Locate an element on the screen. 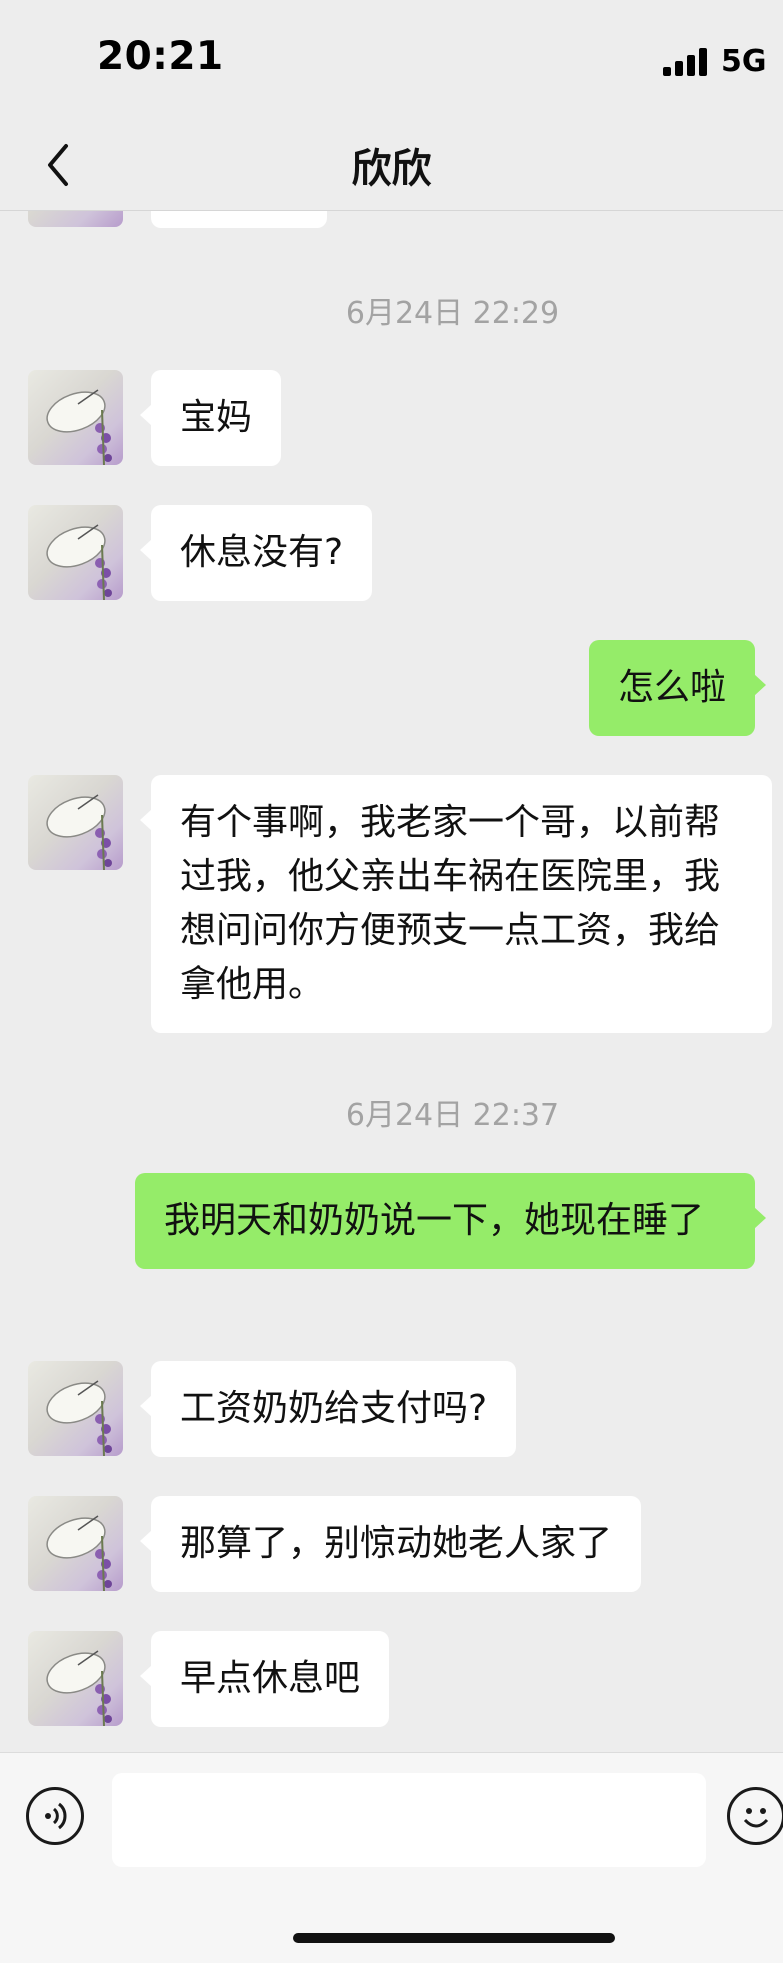  outgoing-message-bubble: 怎么啦 is located at coordinates (677, 688).